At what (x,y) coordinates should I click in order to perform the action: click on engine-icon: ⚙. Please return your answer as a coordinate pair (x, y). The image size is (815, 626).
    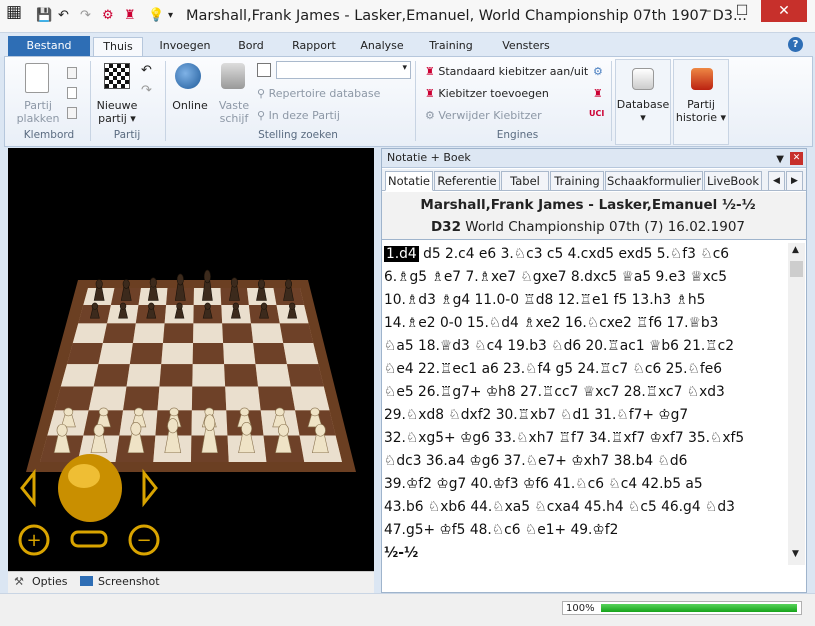
    Looking at the image, I should click on (108, 16).